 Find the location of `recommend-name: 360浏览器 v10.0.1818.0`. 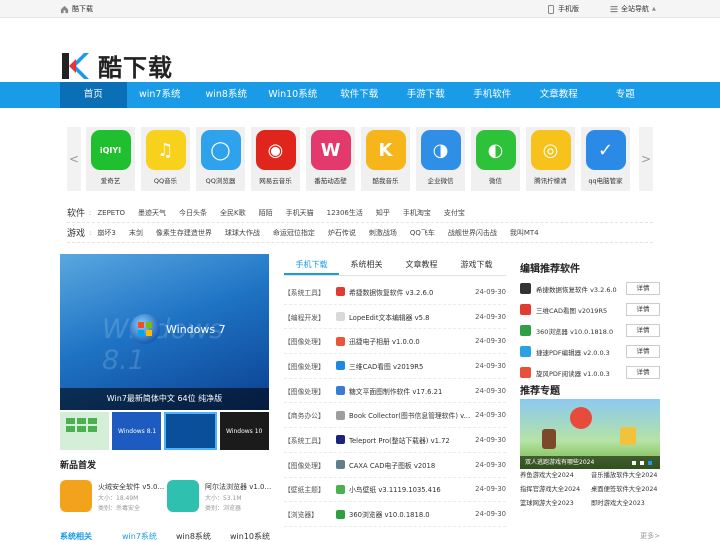

recommend-name: 360浏览器 v10.0.1818.0 is located at coordinates (581, 331).